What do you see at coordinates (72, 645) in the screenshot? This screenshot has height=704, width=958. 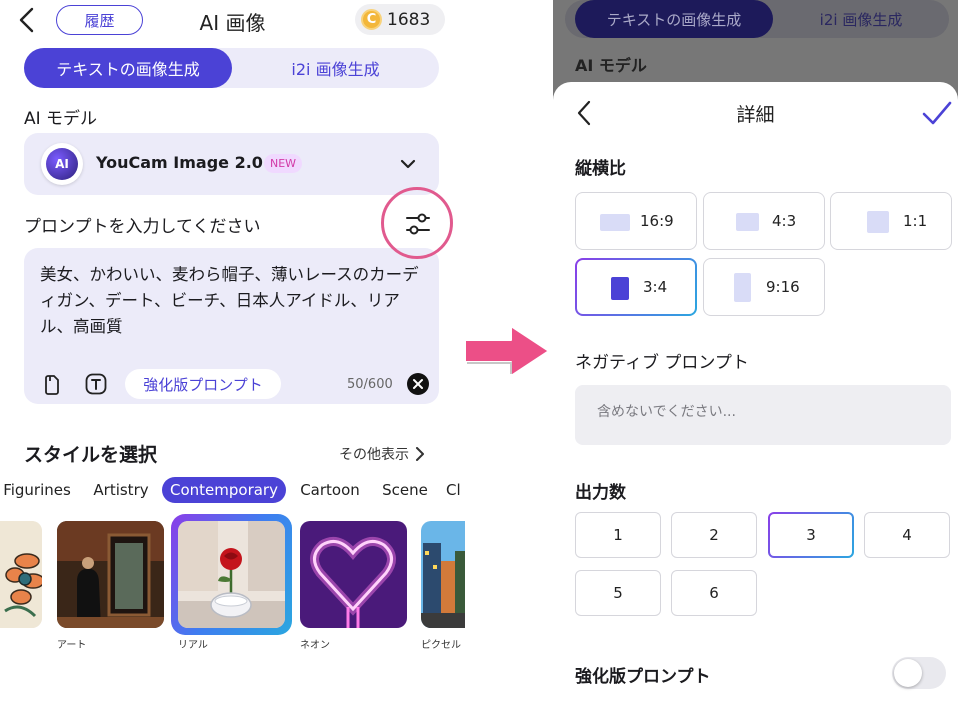 I see `style-thumb-label: アート` at bounding box center [72, 645].